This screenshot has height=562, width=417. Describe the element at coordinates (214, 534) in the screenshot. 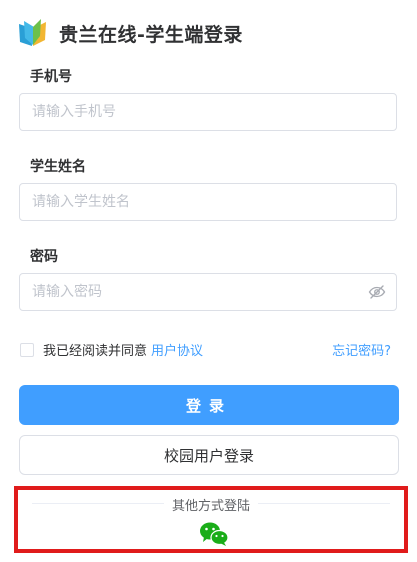

I see `wechat-icon` at that location.